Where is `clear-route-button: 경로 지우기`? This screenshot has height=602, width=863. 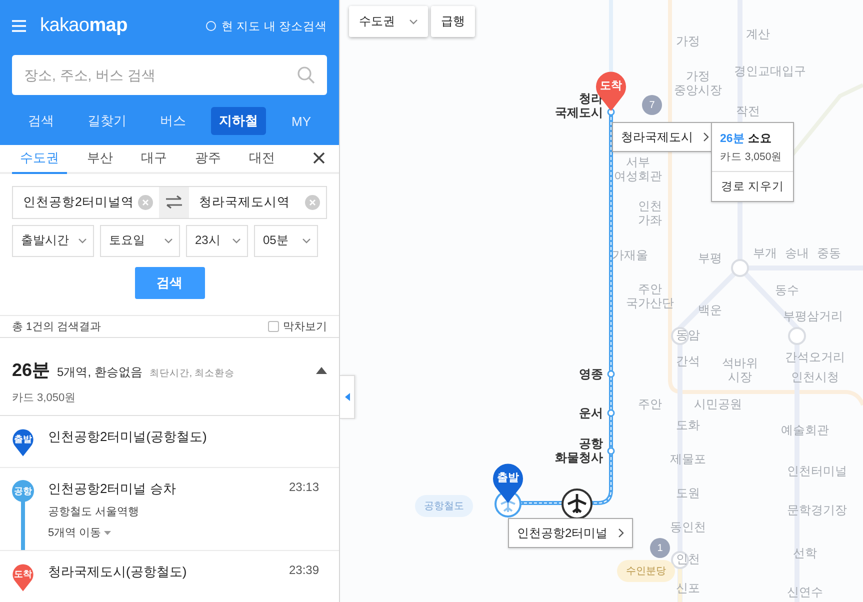
clear-route-button: 경로 지우기 is located at coordinates (752, 186).